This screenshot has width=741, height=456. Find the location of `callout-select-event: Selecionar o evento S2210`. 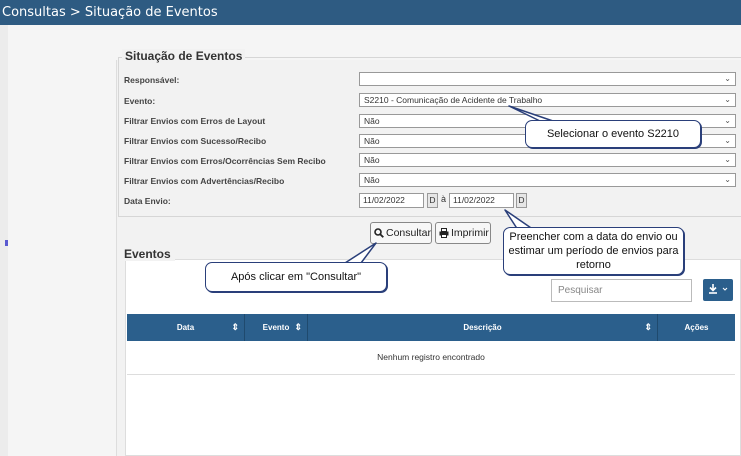

callout-select-event: Selecionar o evento S2210 is located at coordinates (613, 134).